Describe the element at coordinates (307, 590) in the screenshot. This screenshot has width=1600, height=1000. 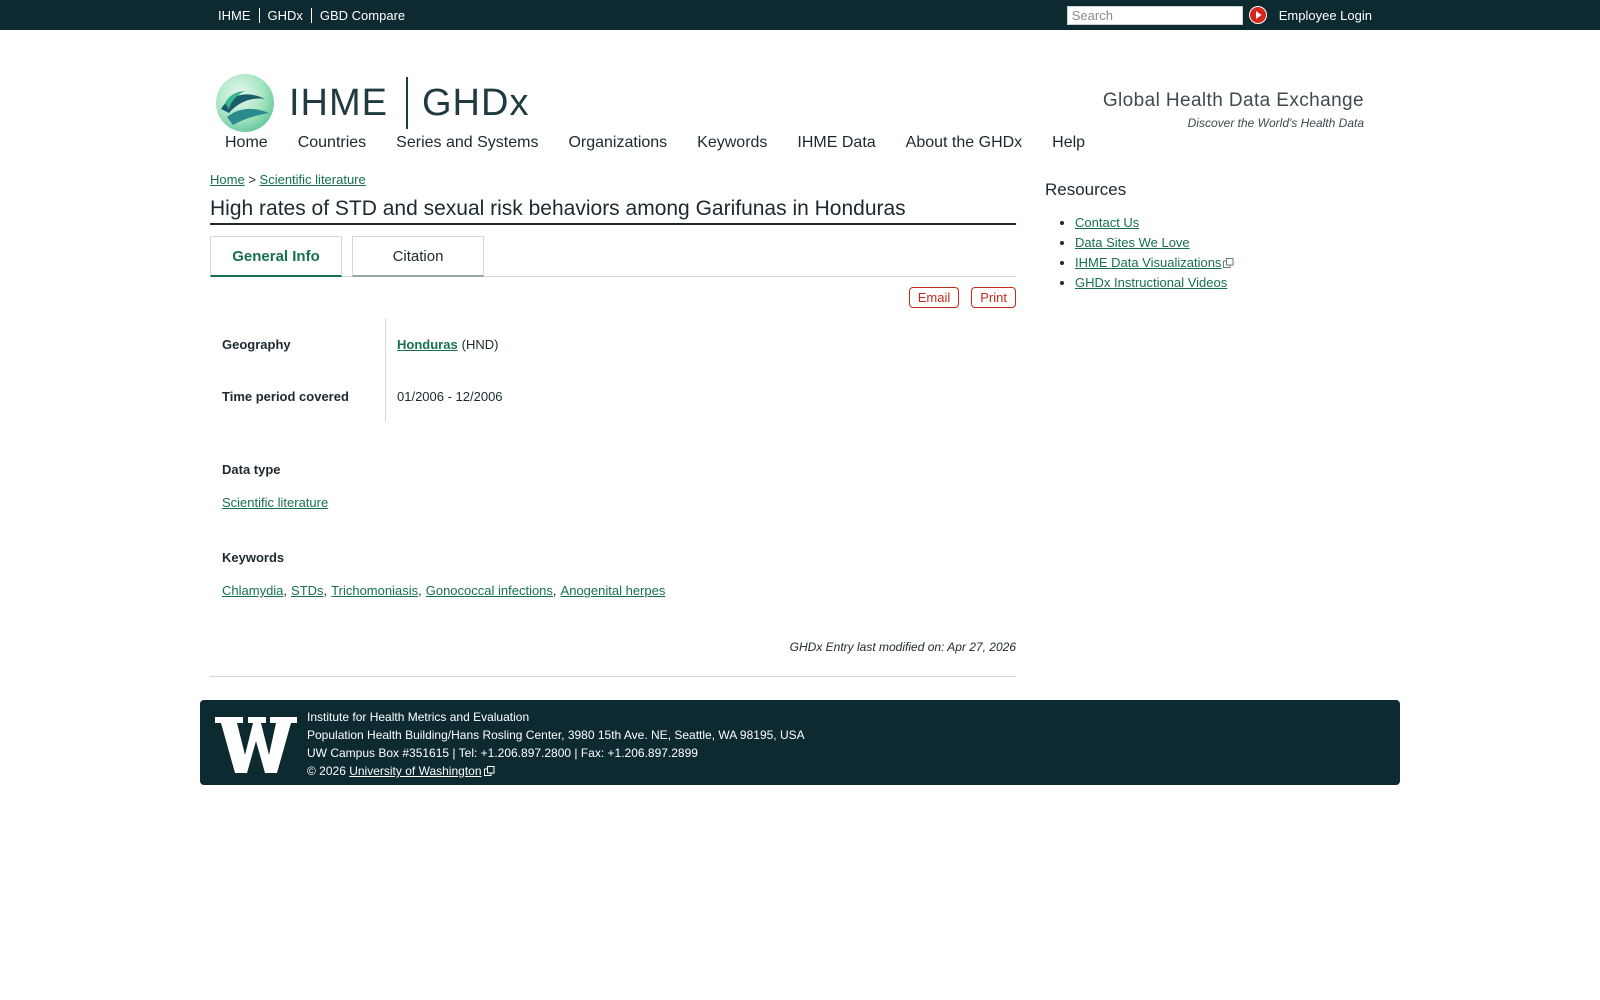
I see `keyword-link: STDs` at that location.